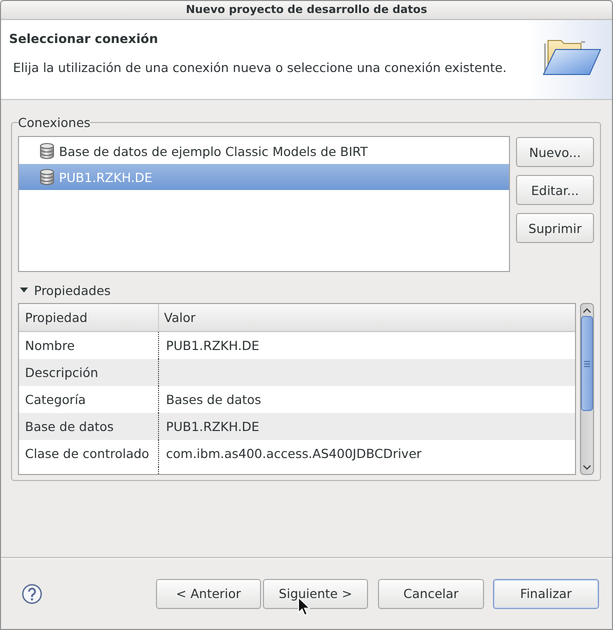  I want to click on grip-icon, so click(587, 363).